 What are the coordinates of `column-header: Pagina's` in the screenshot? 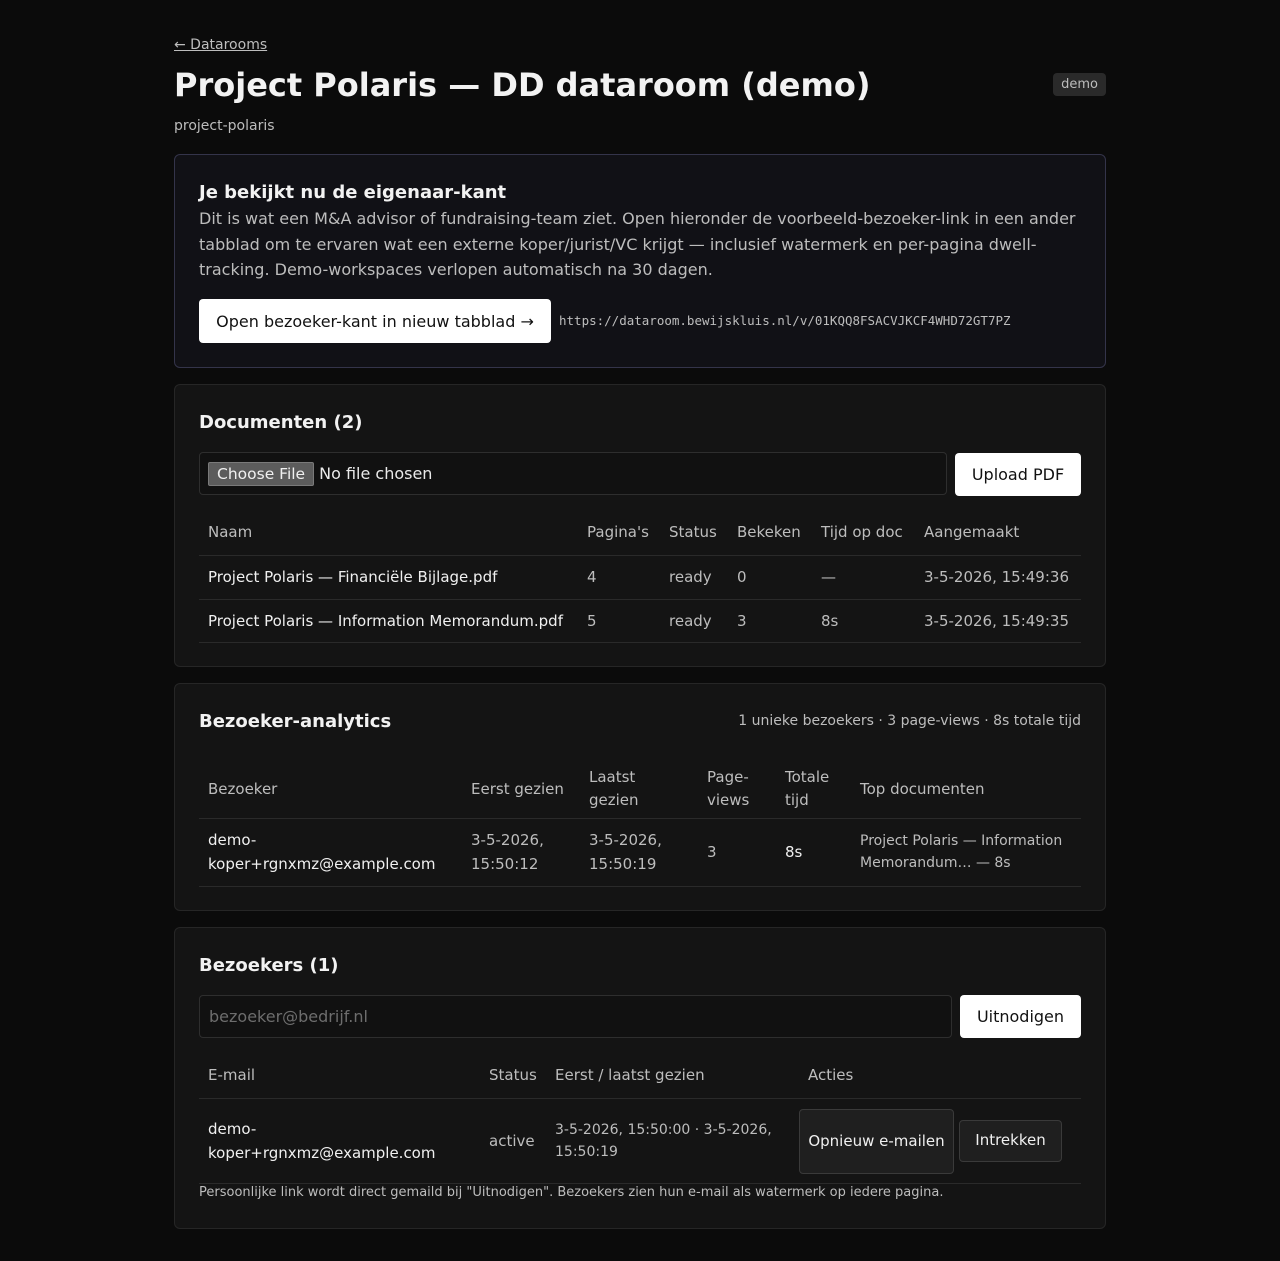 It's located at (618, 532).